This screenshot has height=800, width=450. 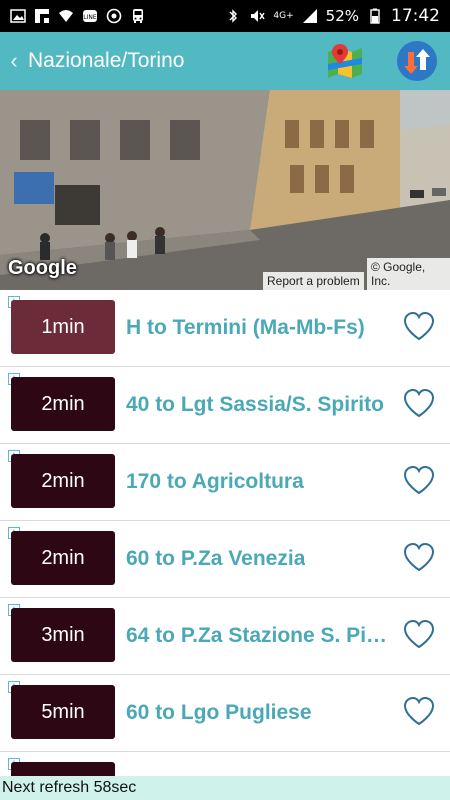 I want to click on flipboard-icon, so click(x=42, y=16).